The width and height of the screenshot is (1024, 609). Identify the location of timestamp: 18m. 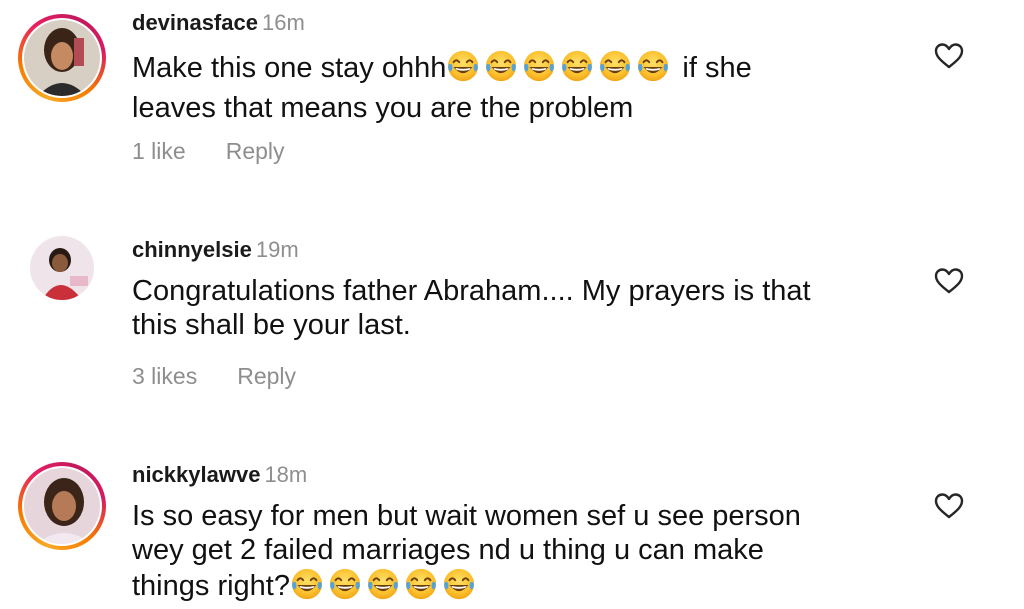
(286, 474).